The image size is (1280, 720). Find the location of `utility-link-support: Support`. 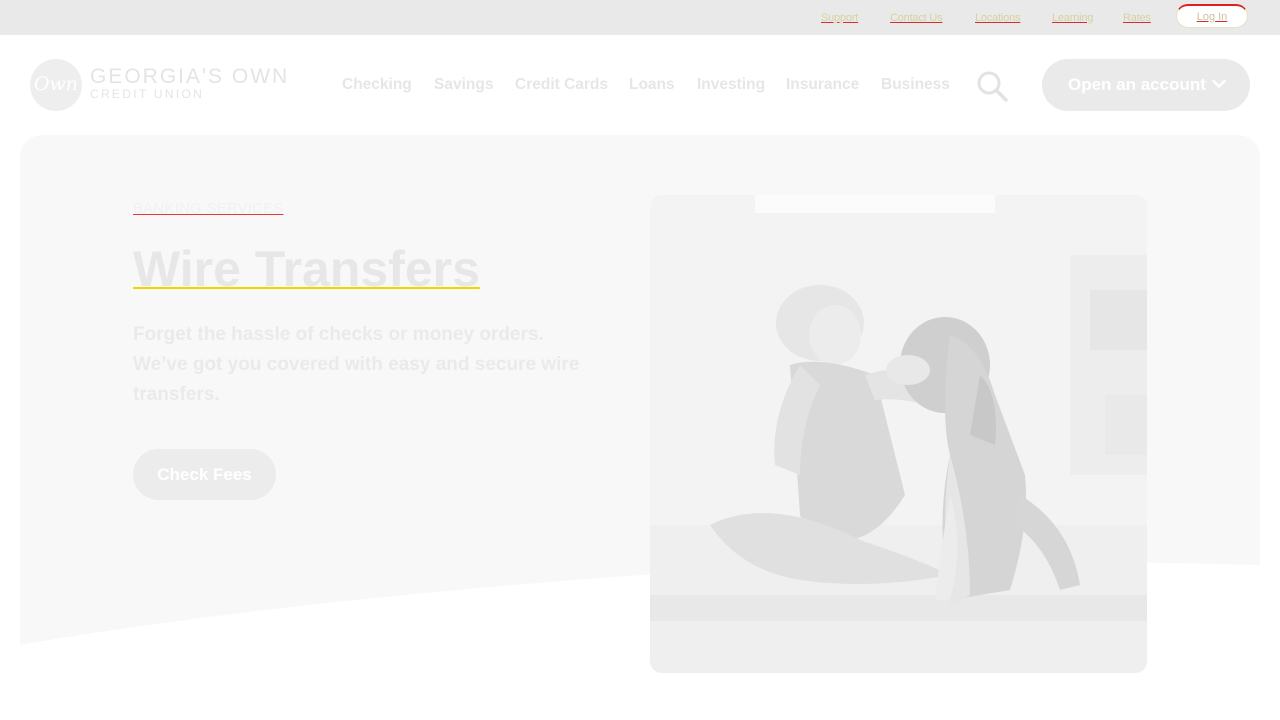

utility-link-support: Support is located at coordinates (839, 18).